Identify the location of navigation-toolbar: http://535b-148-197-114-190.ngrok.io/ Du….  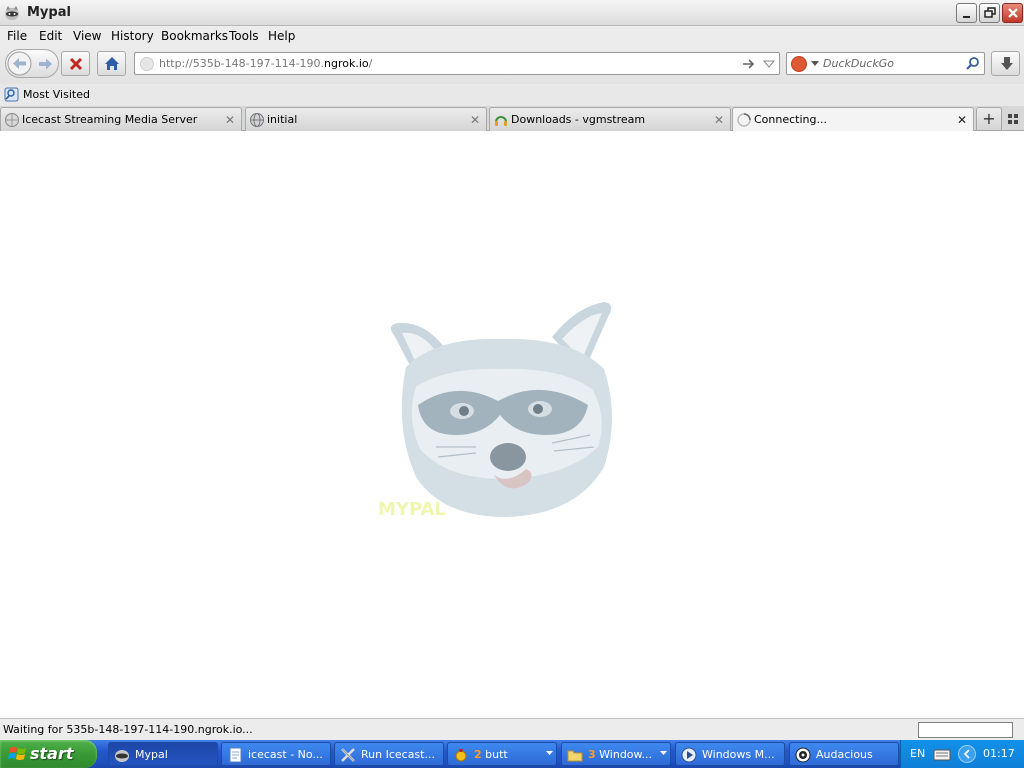
(512, 65).